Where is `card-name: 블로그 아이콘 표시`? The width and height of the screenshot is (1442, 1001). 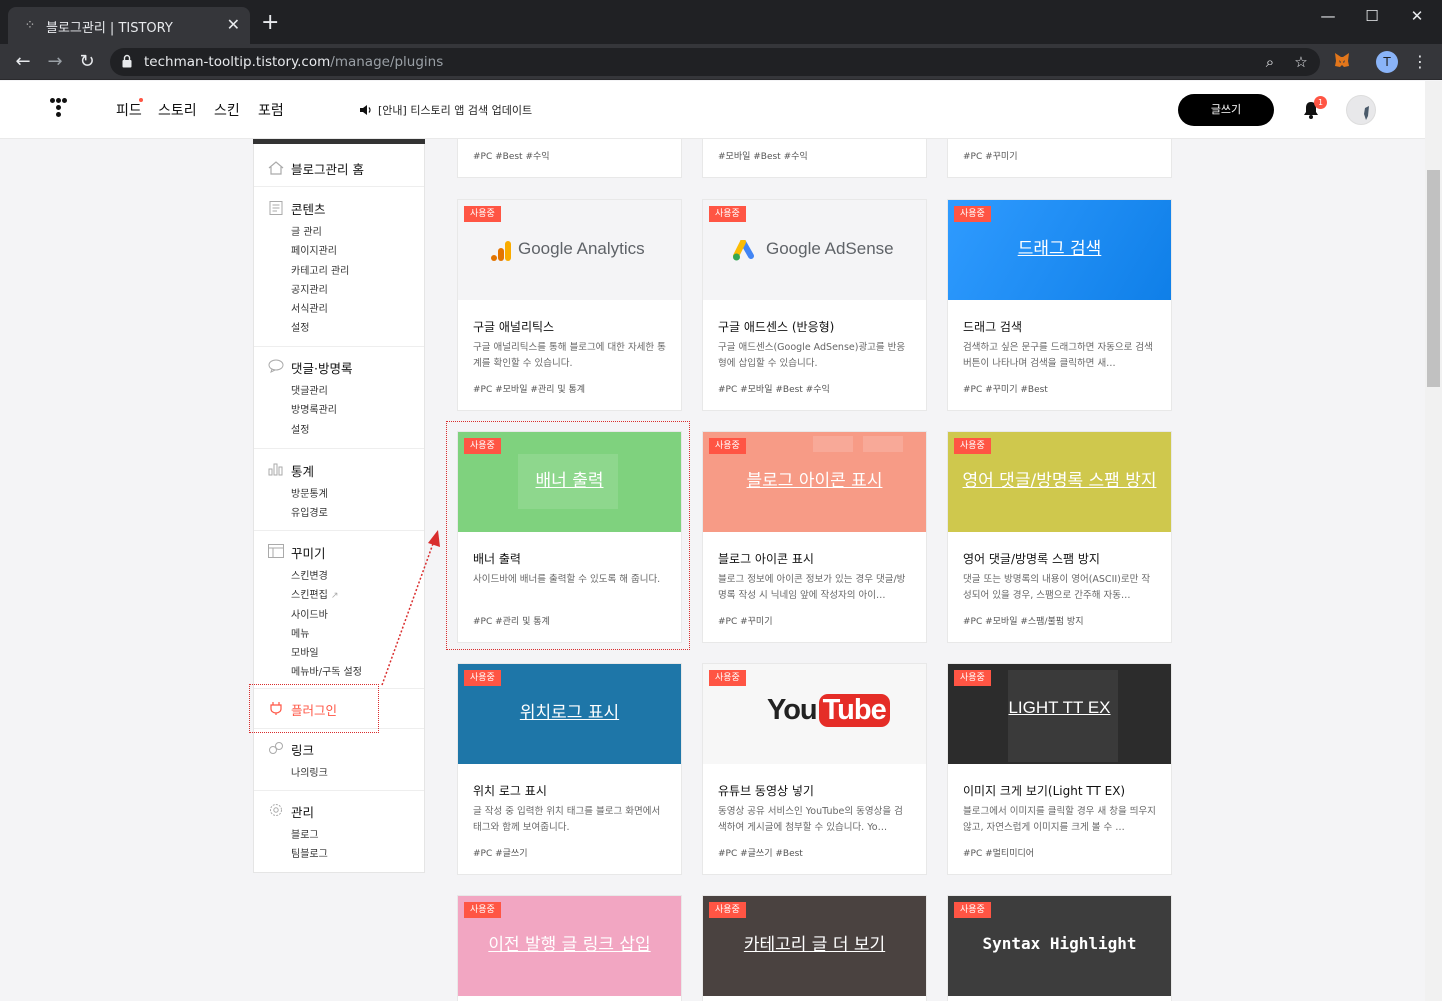 card-name: 블로그 아이콘 표시 is located at coordinates (766, 559).